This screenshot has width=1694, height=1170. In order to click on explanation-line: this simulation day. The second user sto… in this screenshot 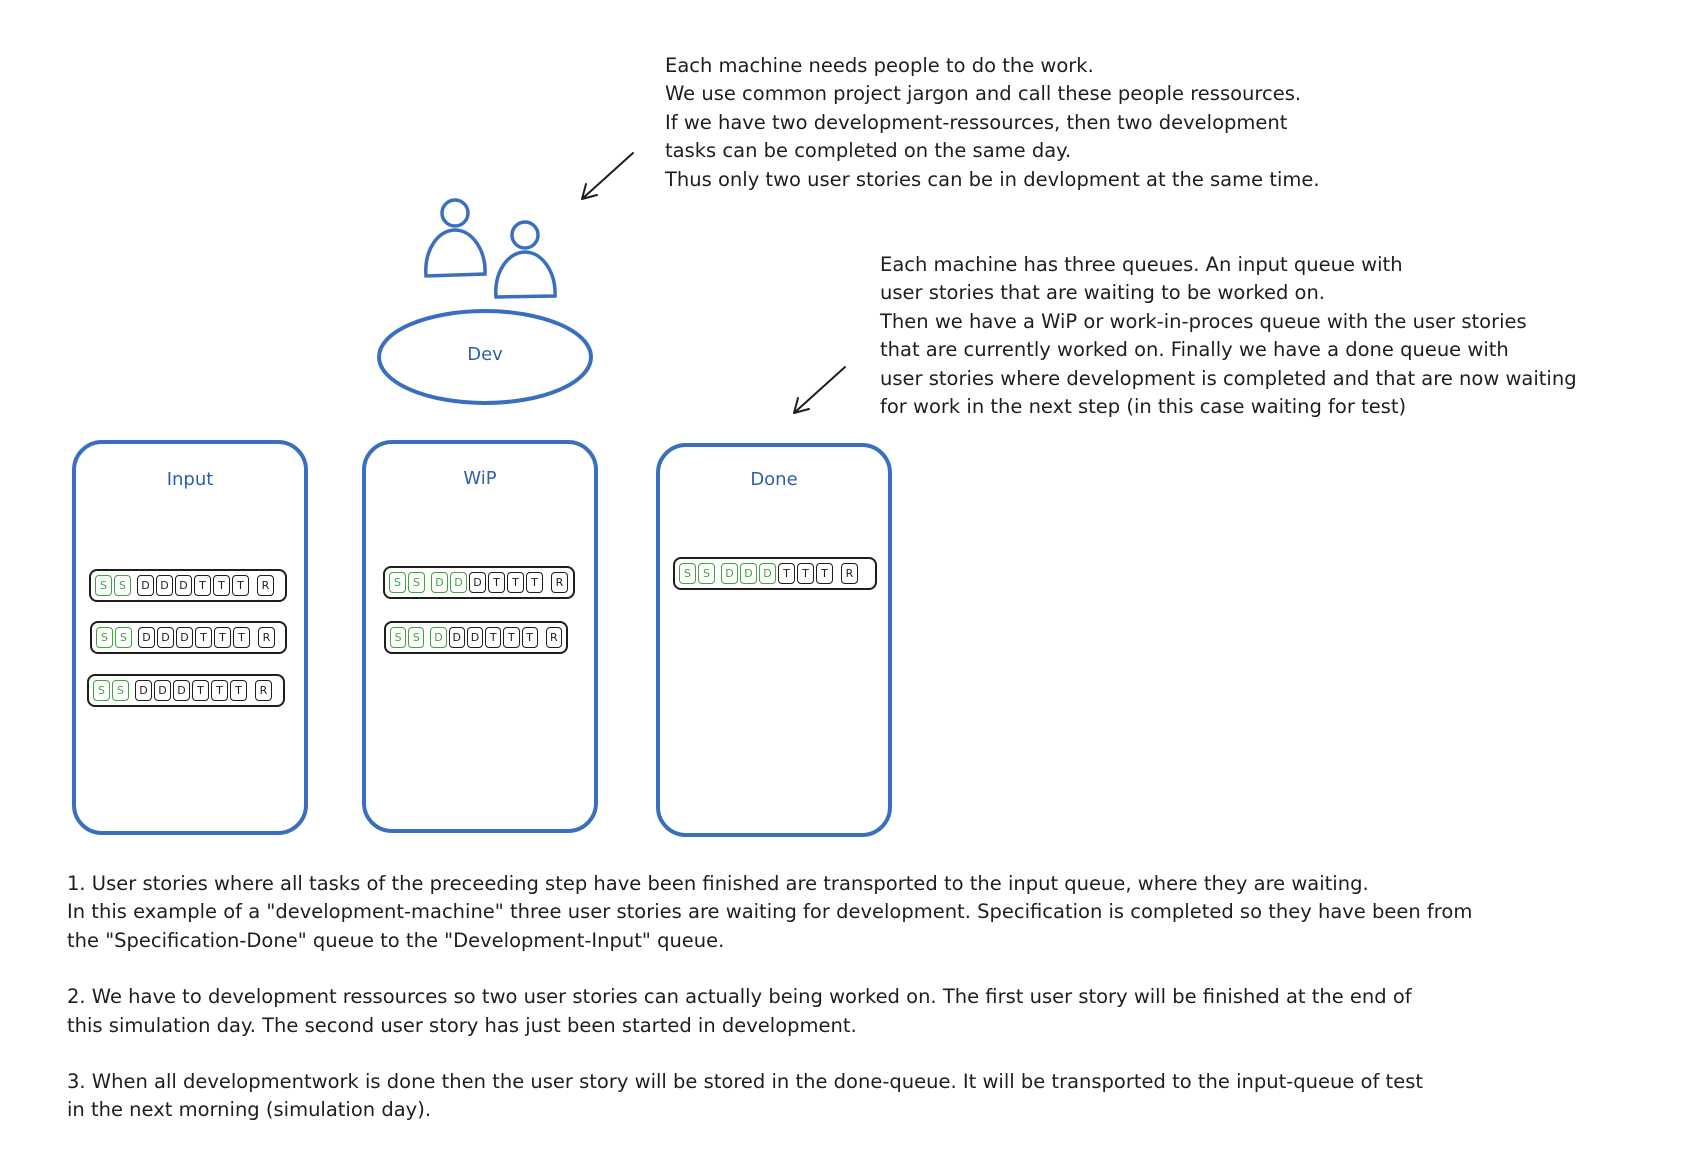, I will do `click(462, 1025)`.